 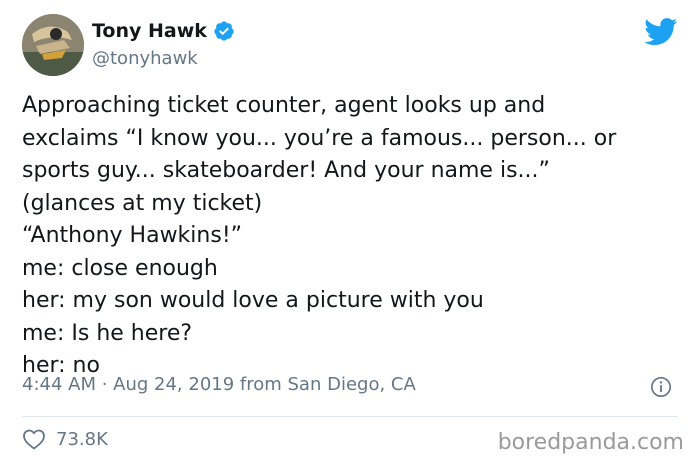 I want to click on author-handle: @tonyhawk, so click(x=145, y=58).